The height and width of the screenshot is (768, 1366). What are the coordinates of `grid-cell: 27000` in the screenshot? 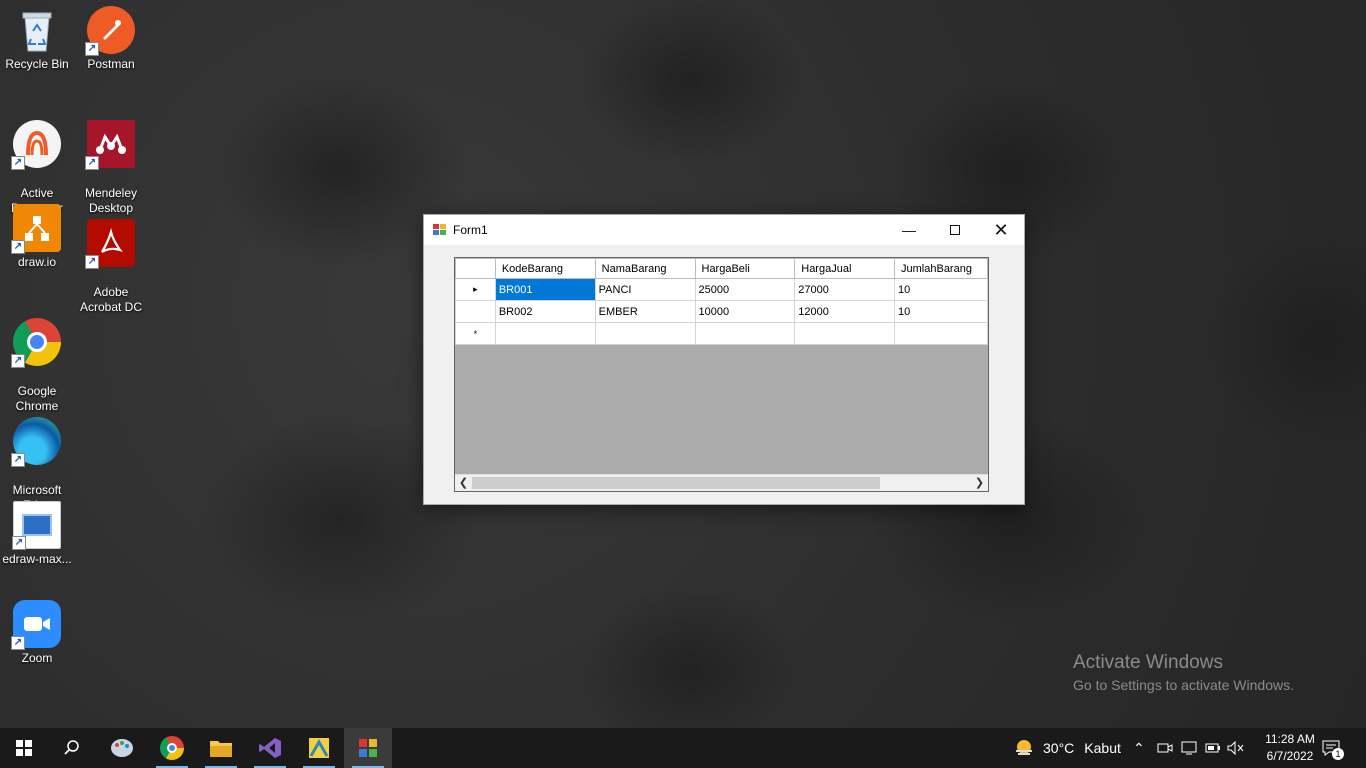 It's located at (845, 289).